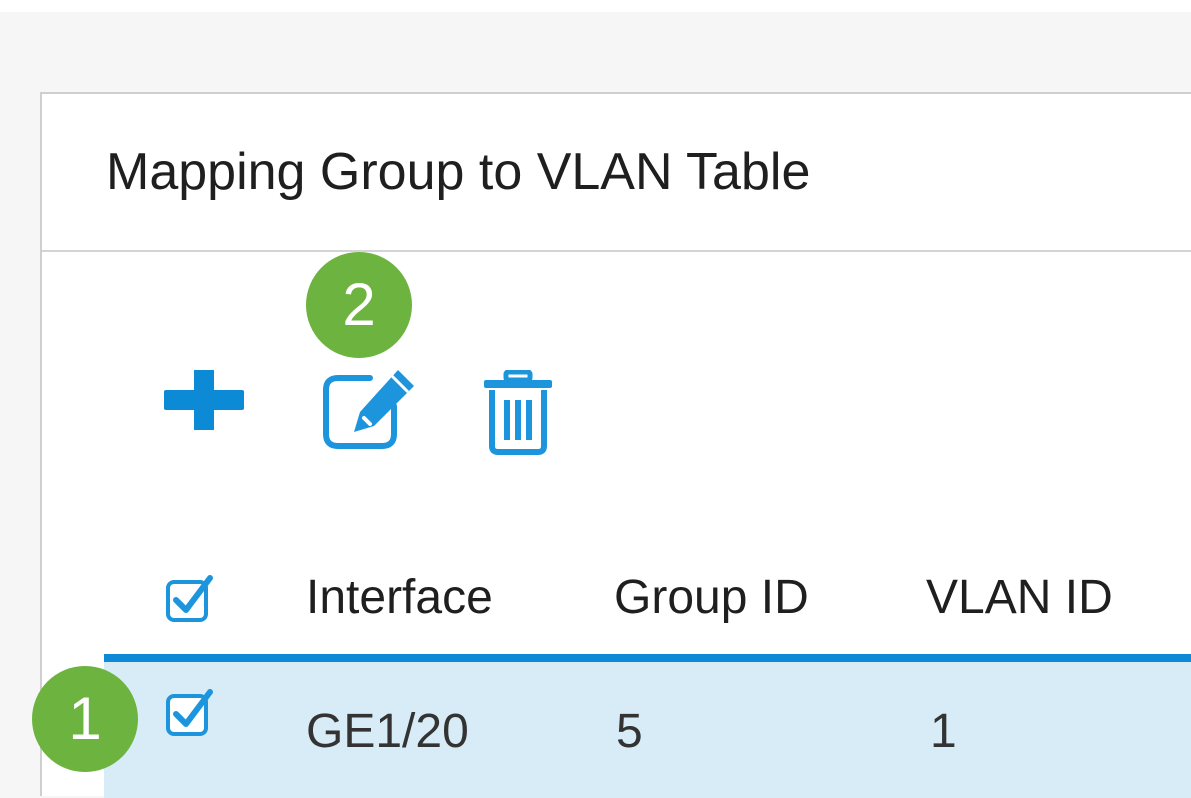  I want to click on plus-icon, so click(204, 400).